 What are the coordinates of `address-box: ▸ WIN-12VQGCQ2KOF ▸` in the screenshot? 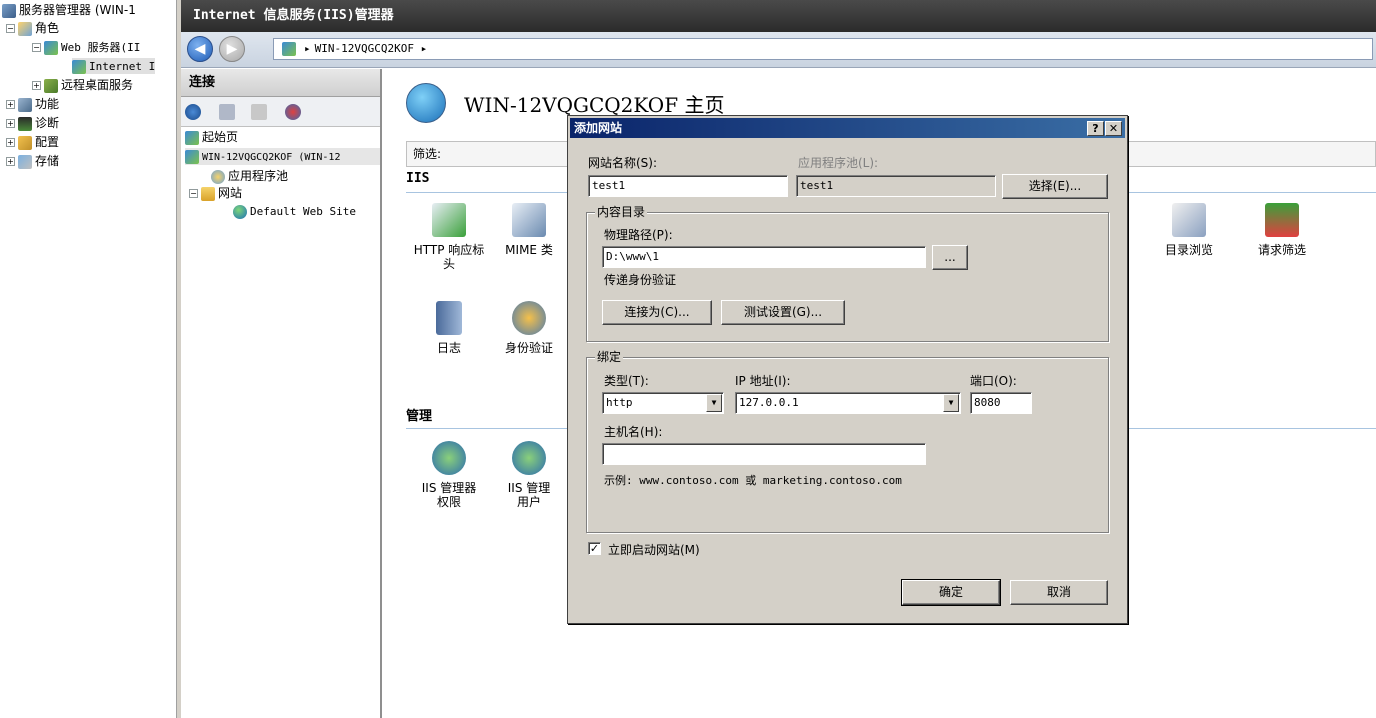 It's located at (823, 49).